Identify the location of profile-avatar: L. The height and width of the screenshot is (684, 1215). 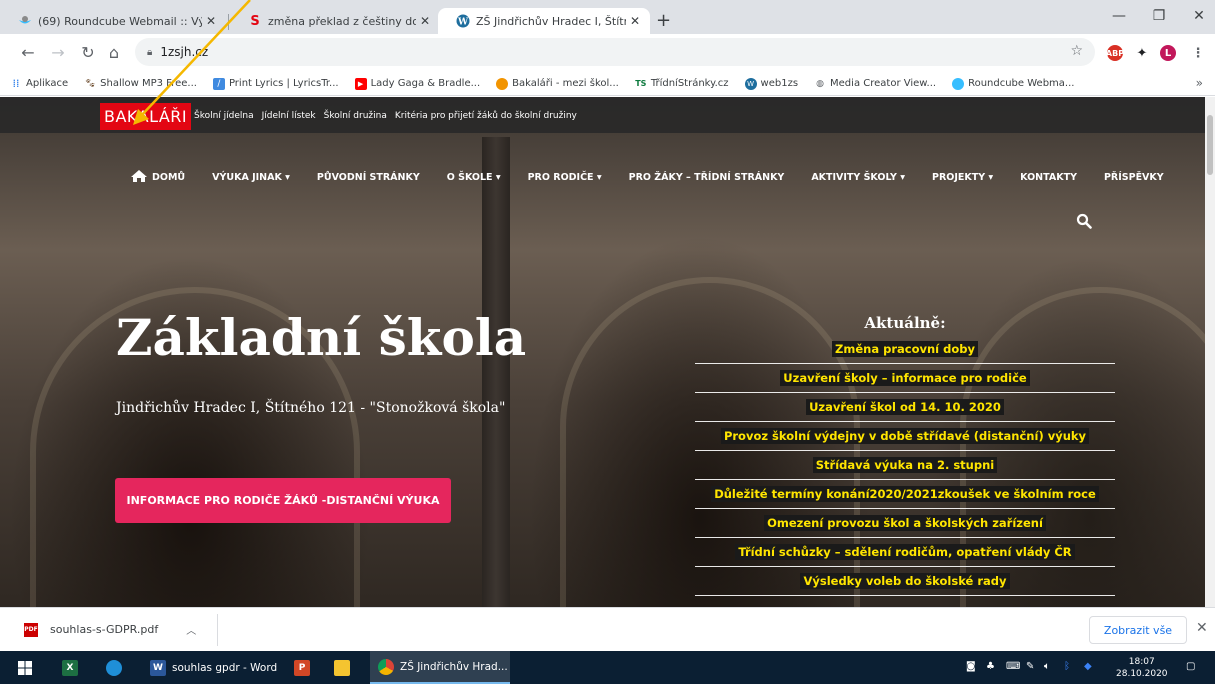
(1168, 53).